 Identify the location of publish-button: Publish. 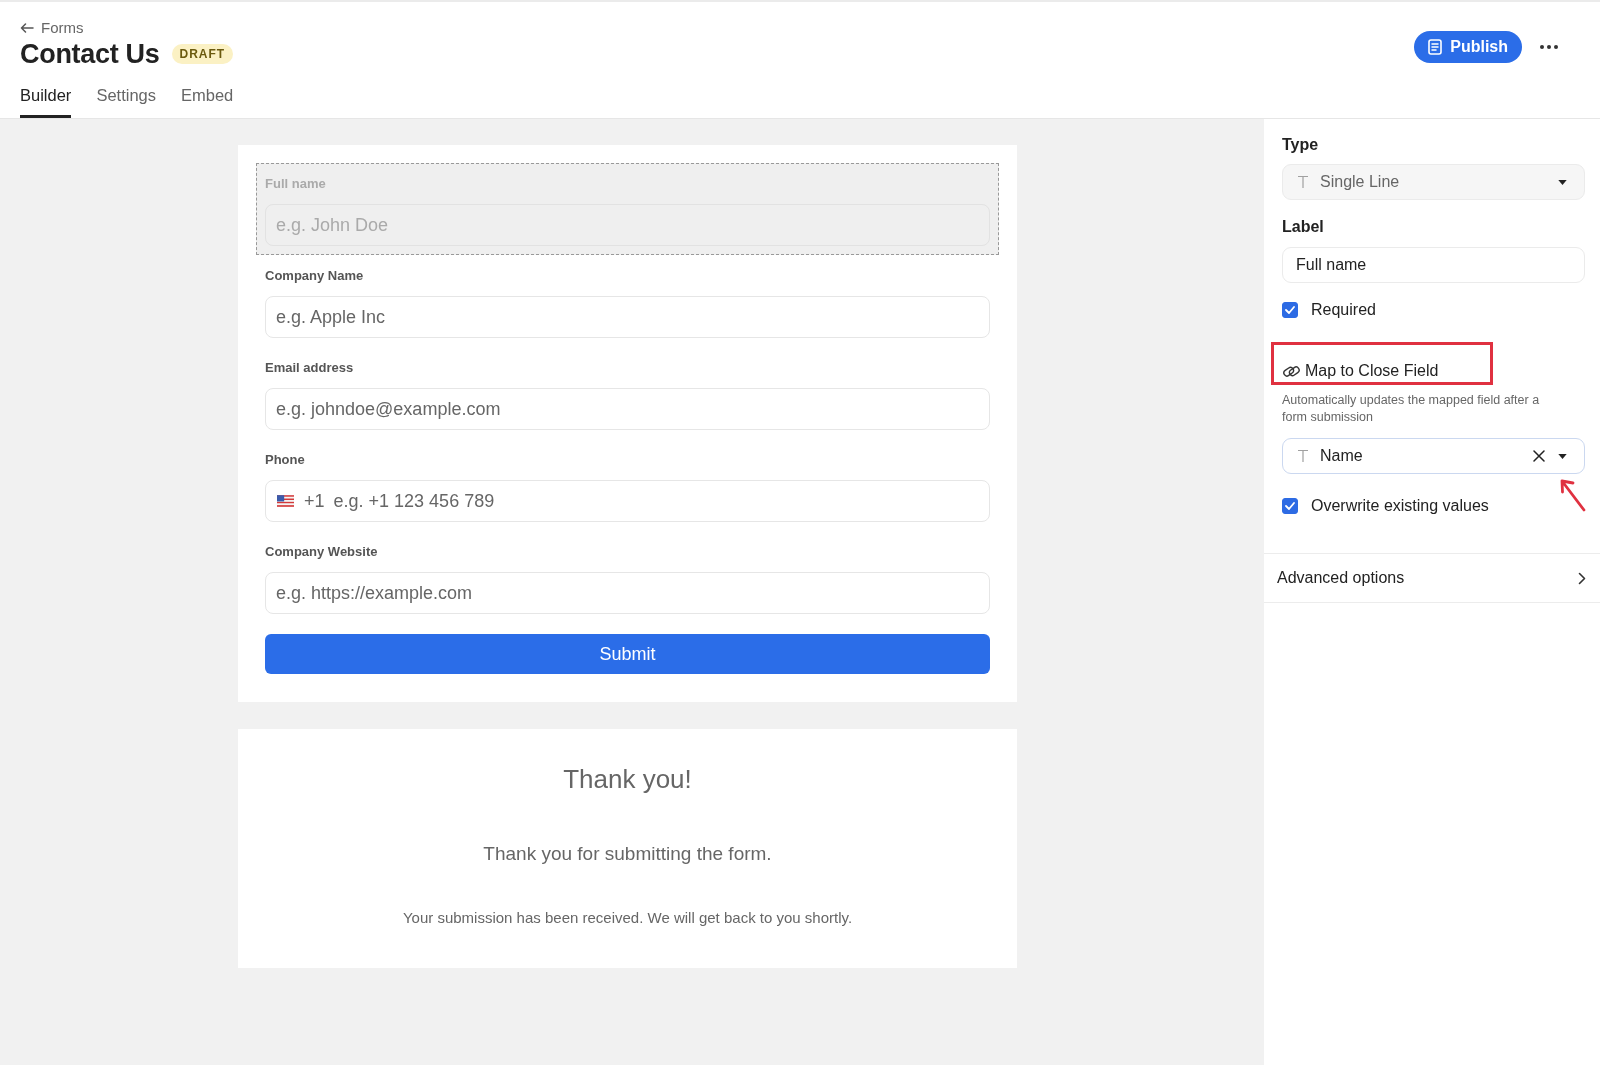
(1468, 47).